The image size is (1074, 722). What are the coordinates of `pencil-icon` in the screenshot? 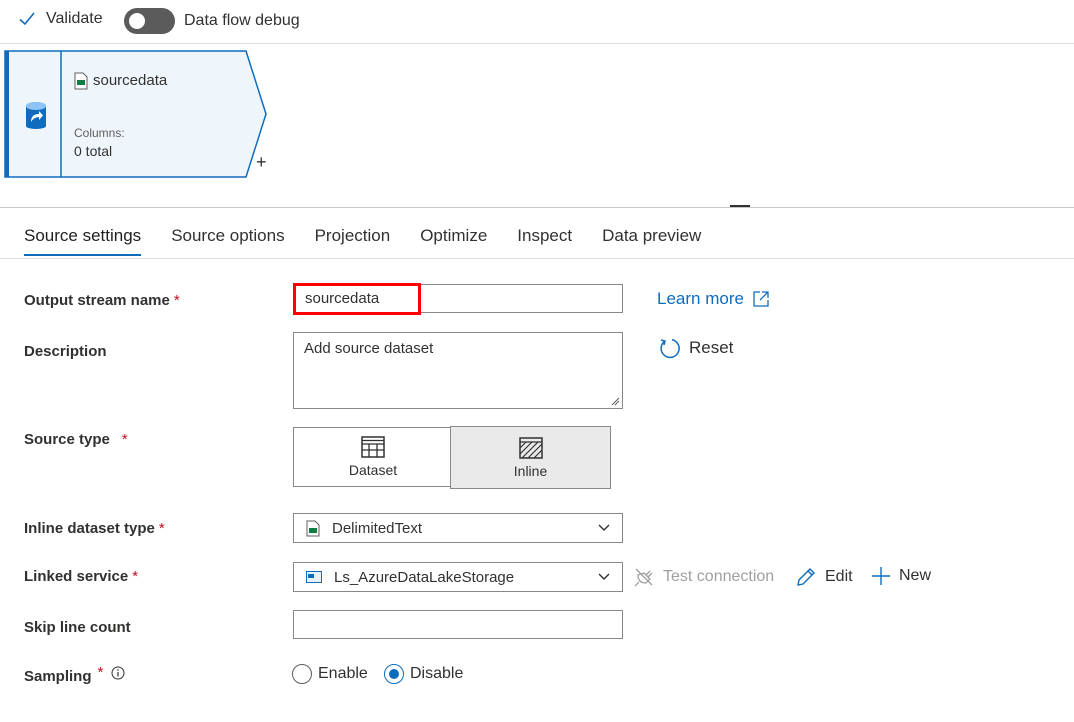 It's located at (806, 577).